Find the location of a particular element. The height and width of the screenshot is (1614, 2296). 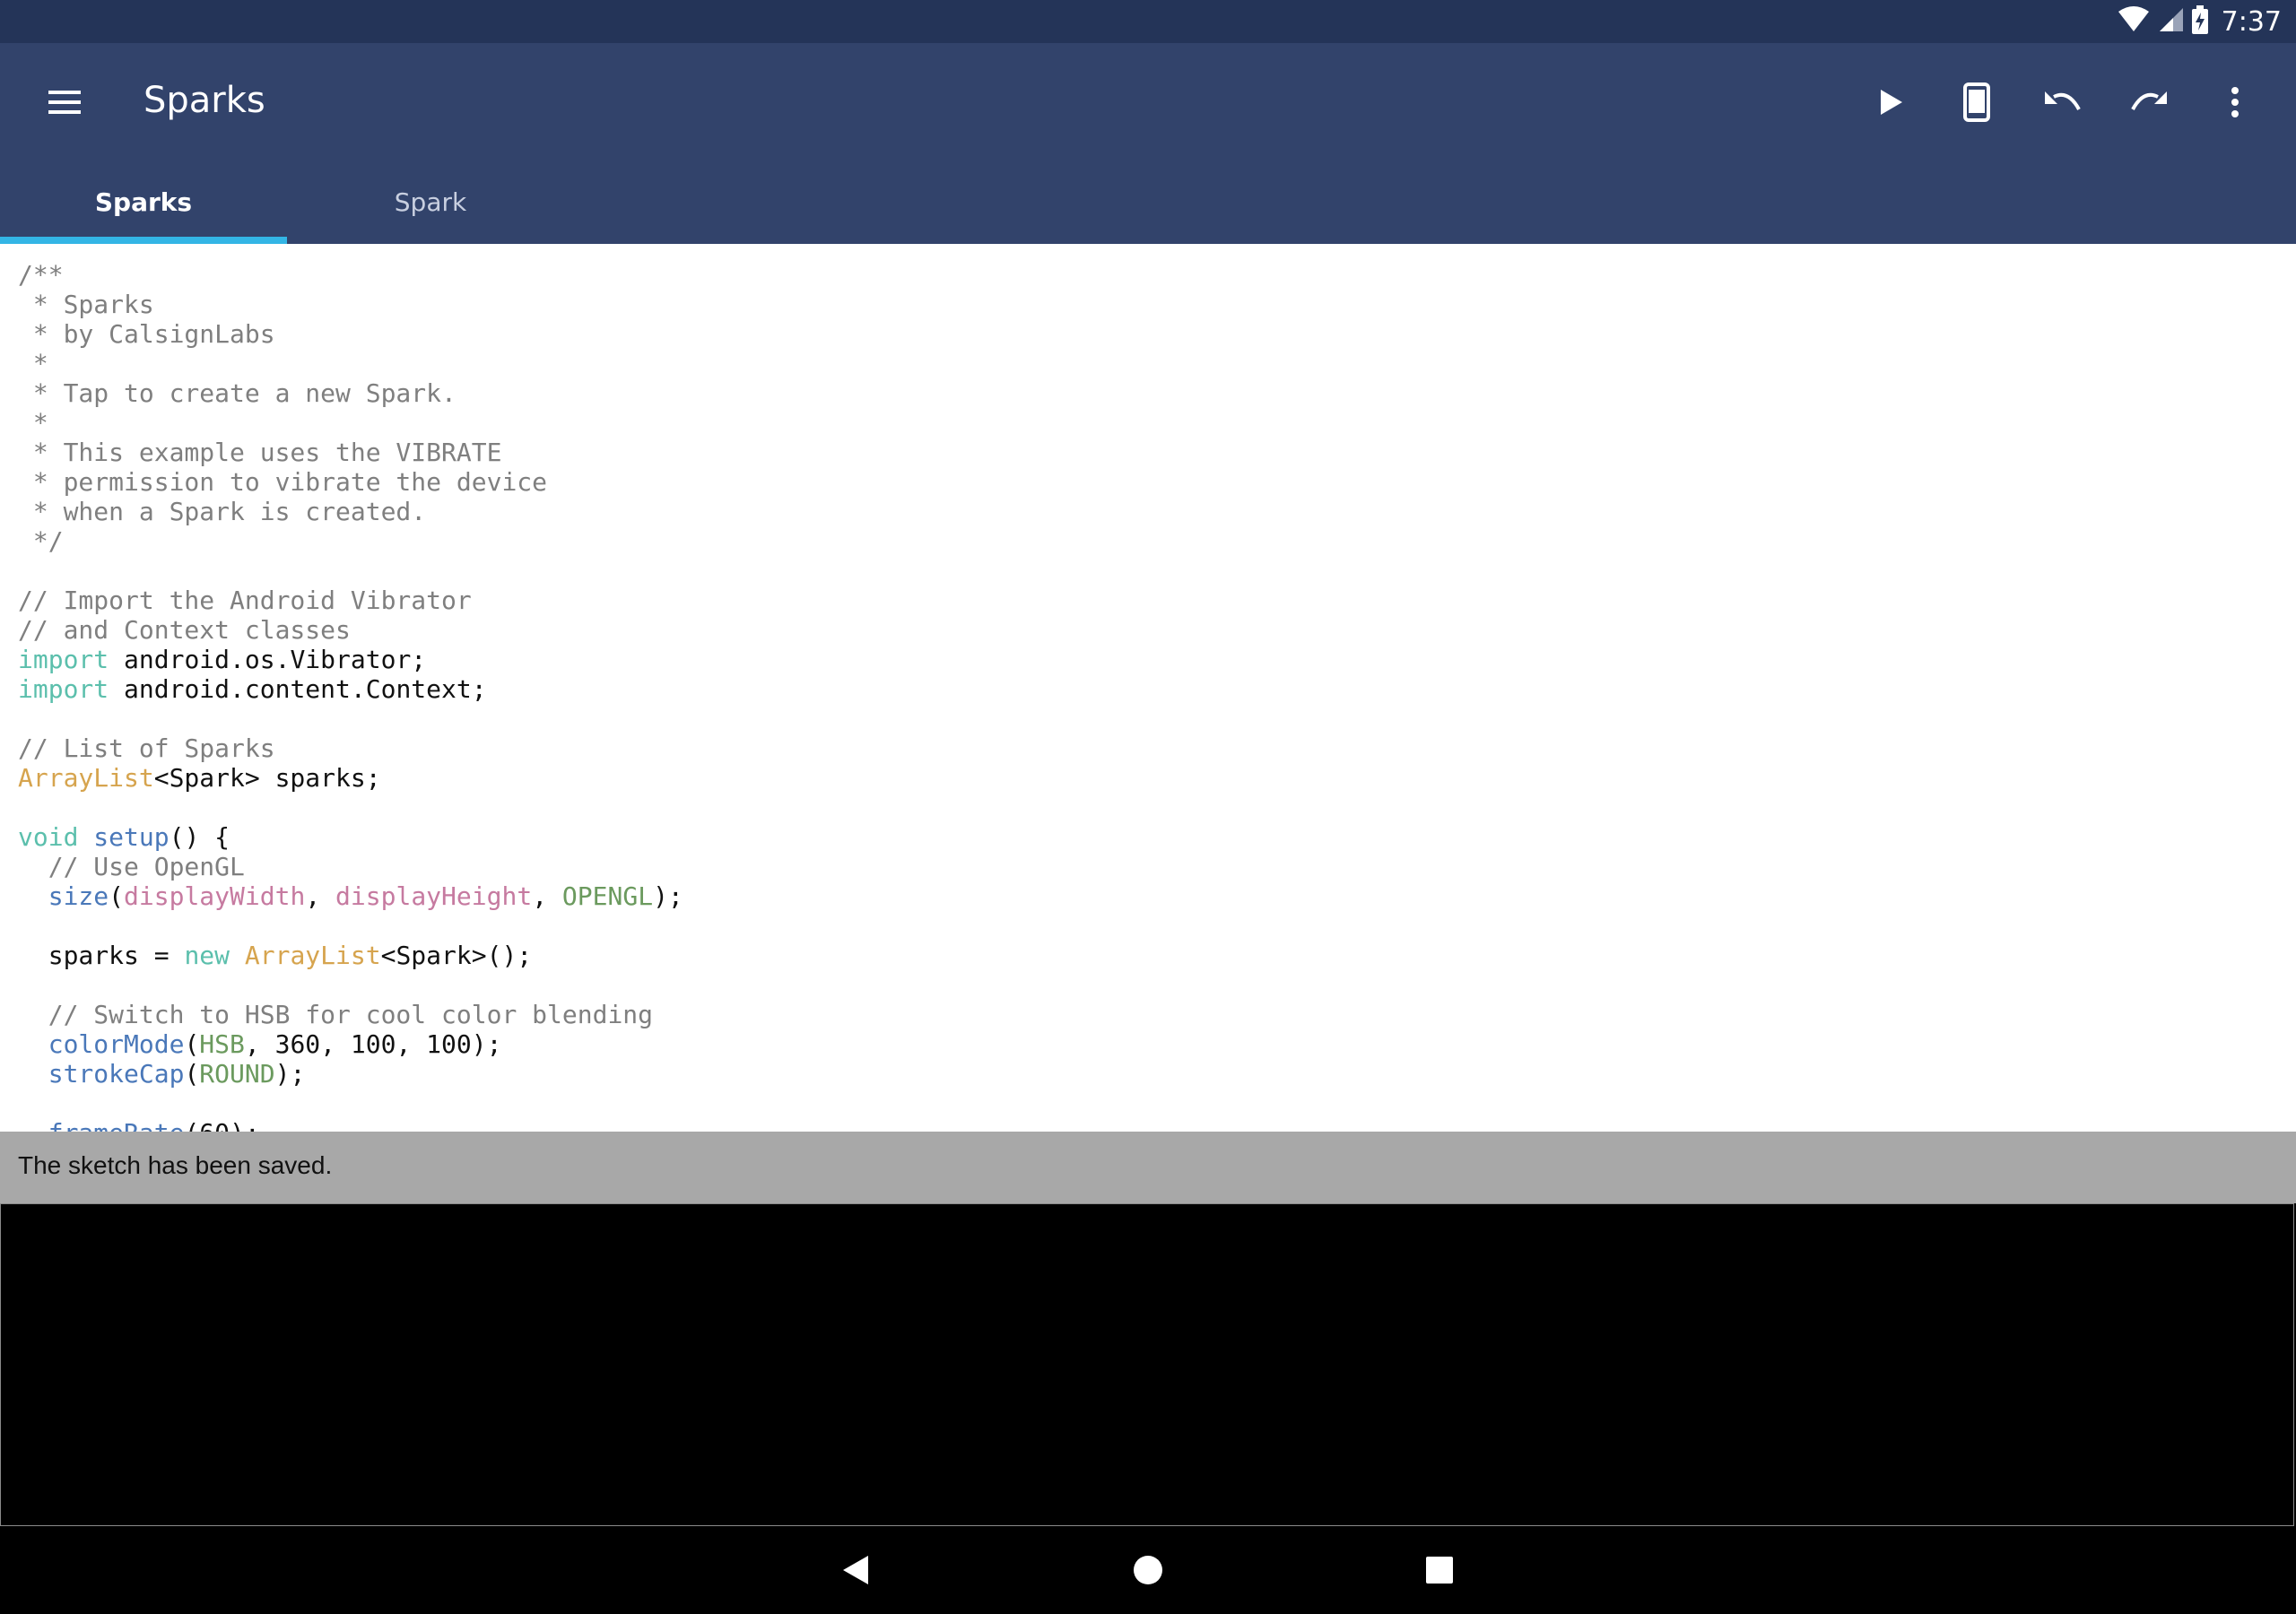

tab-bar: Sparks Spark is located at coordinates (287, 202).